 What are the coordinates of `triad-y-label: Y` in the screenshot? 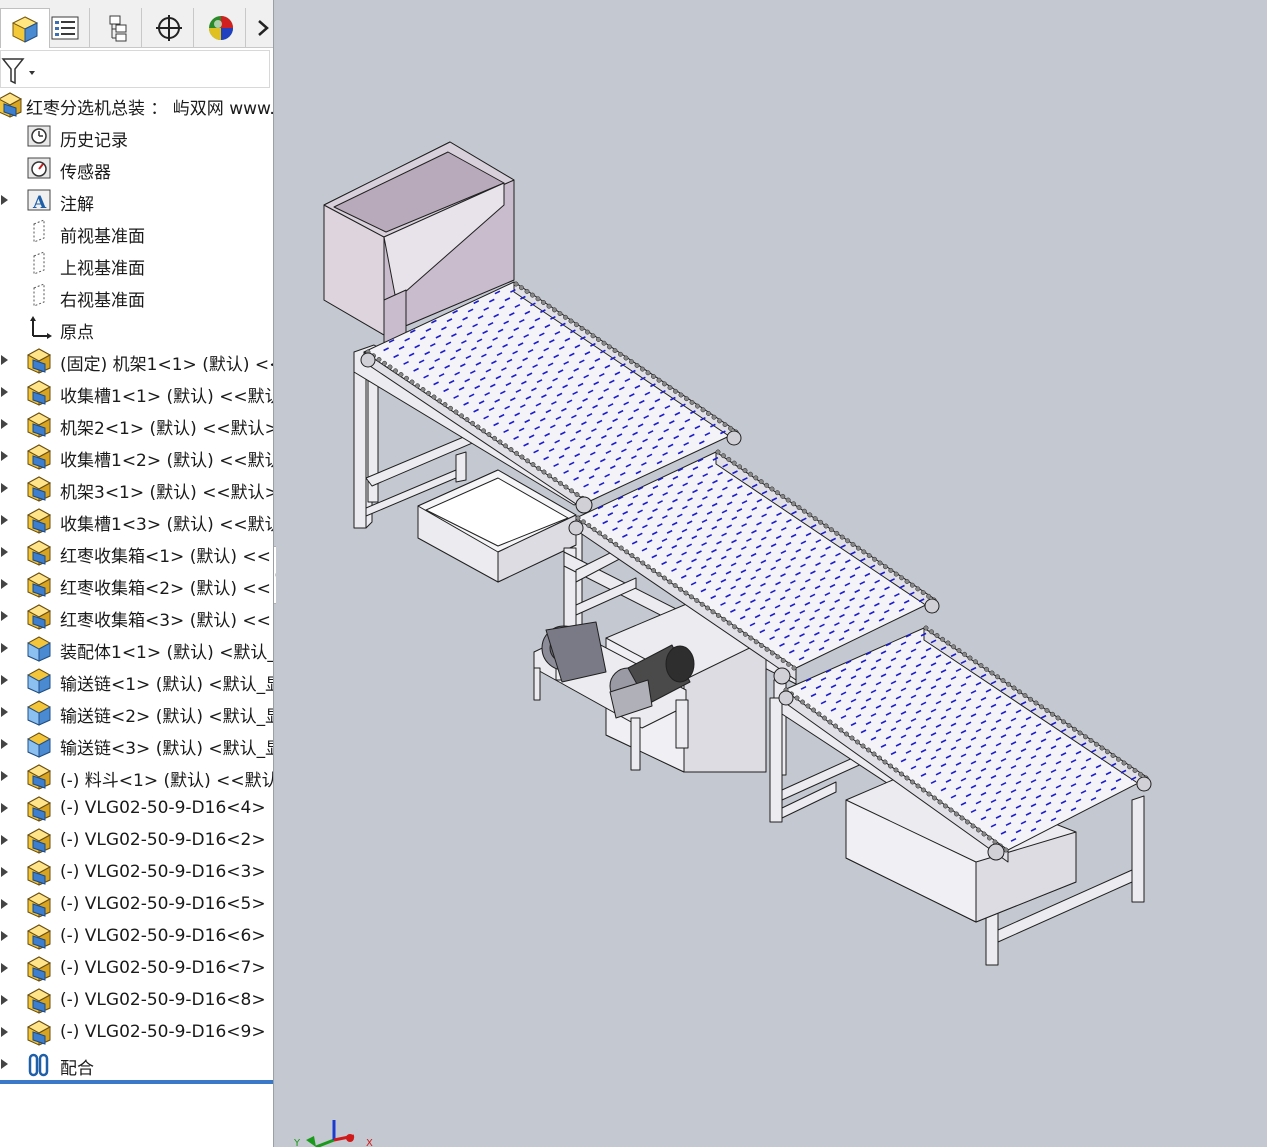 It's located at (297, 1142).